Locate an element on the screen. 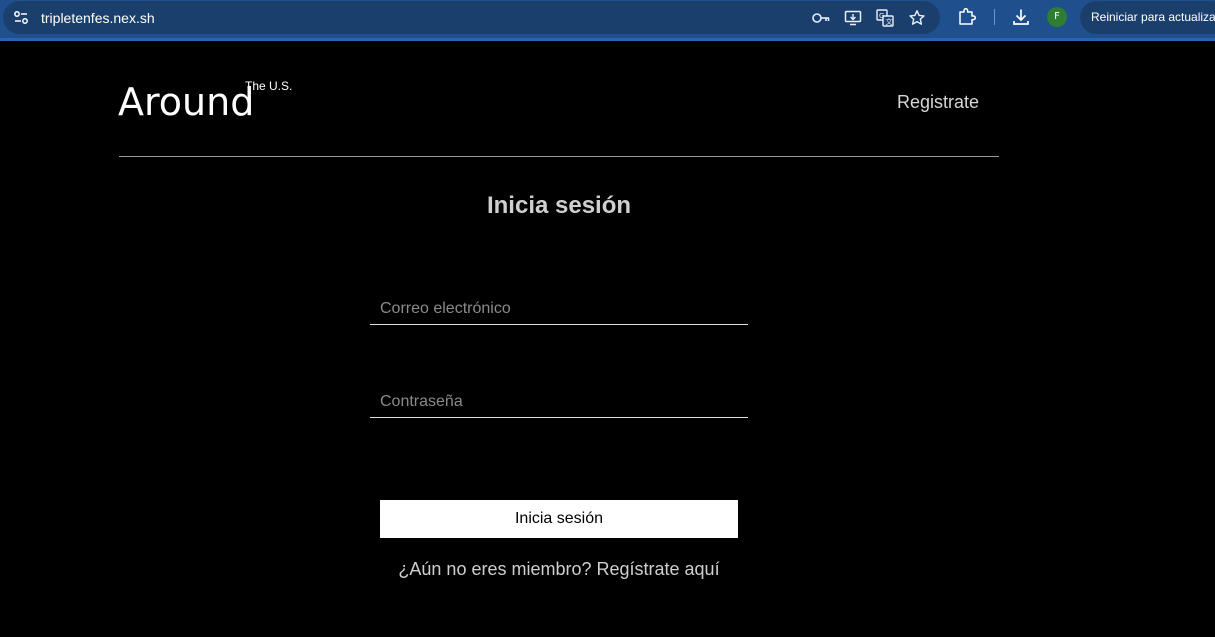 The height and width of the screenshot is (637, 1215). site-logo: Around is located at coordinates (186, 102).